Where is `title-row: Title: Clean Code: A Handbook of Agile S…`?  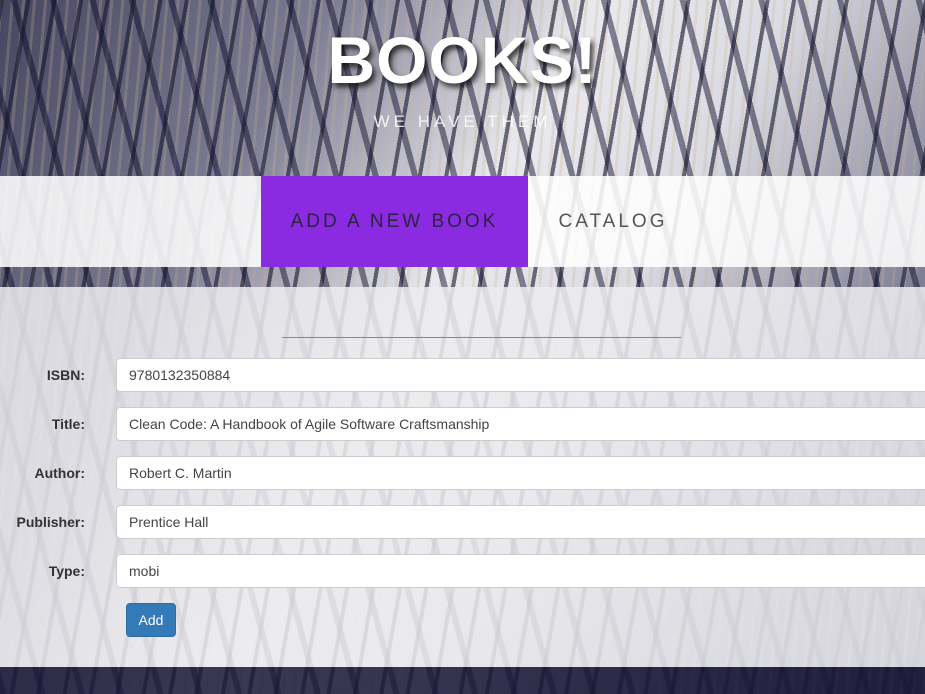 title-row: Title: Clean Code: A Handbook of Agile S… is located at coordinates (462, 424).